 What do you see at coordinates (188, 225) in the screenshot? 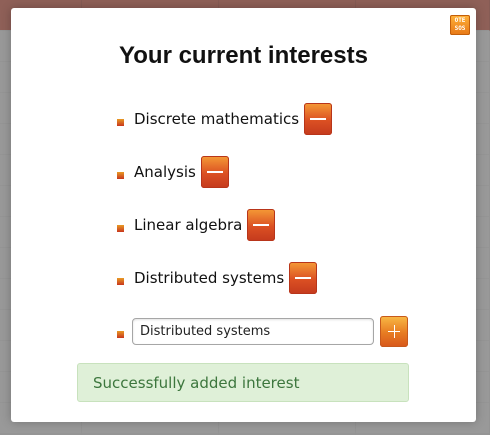
I see `interest-label: Linear algebra` at bounding box center [188, 225].